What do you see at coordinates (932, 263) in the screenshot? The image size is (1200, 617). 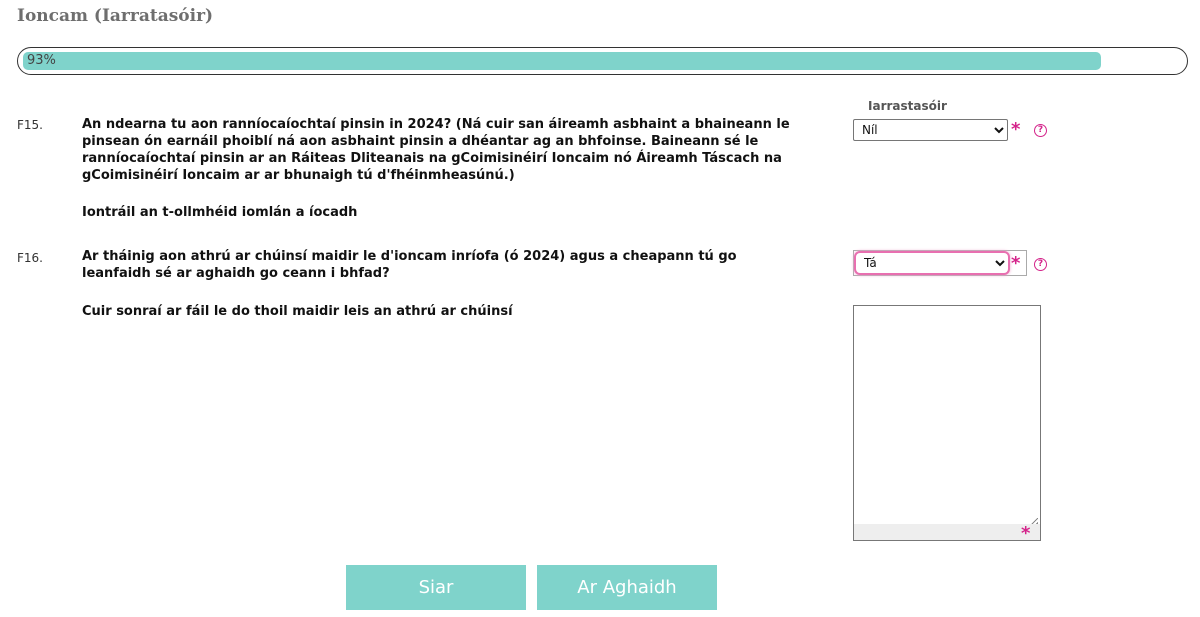 I see `answer-select-f16: Tá` at bounding box center [932, 263].